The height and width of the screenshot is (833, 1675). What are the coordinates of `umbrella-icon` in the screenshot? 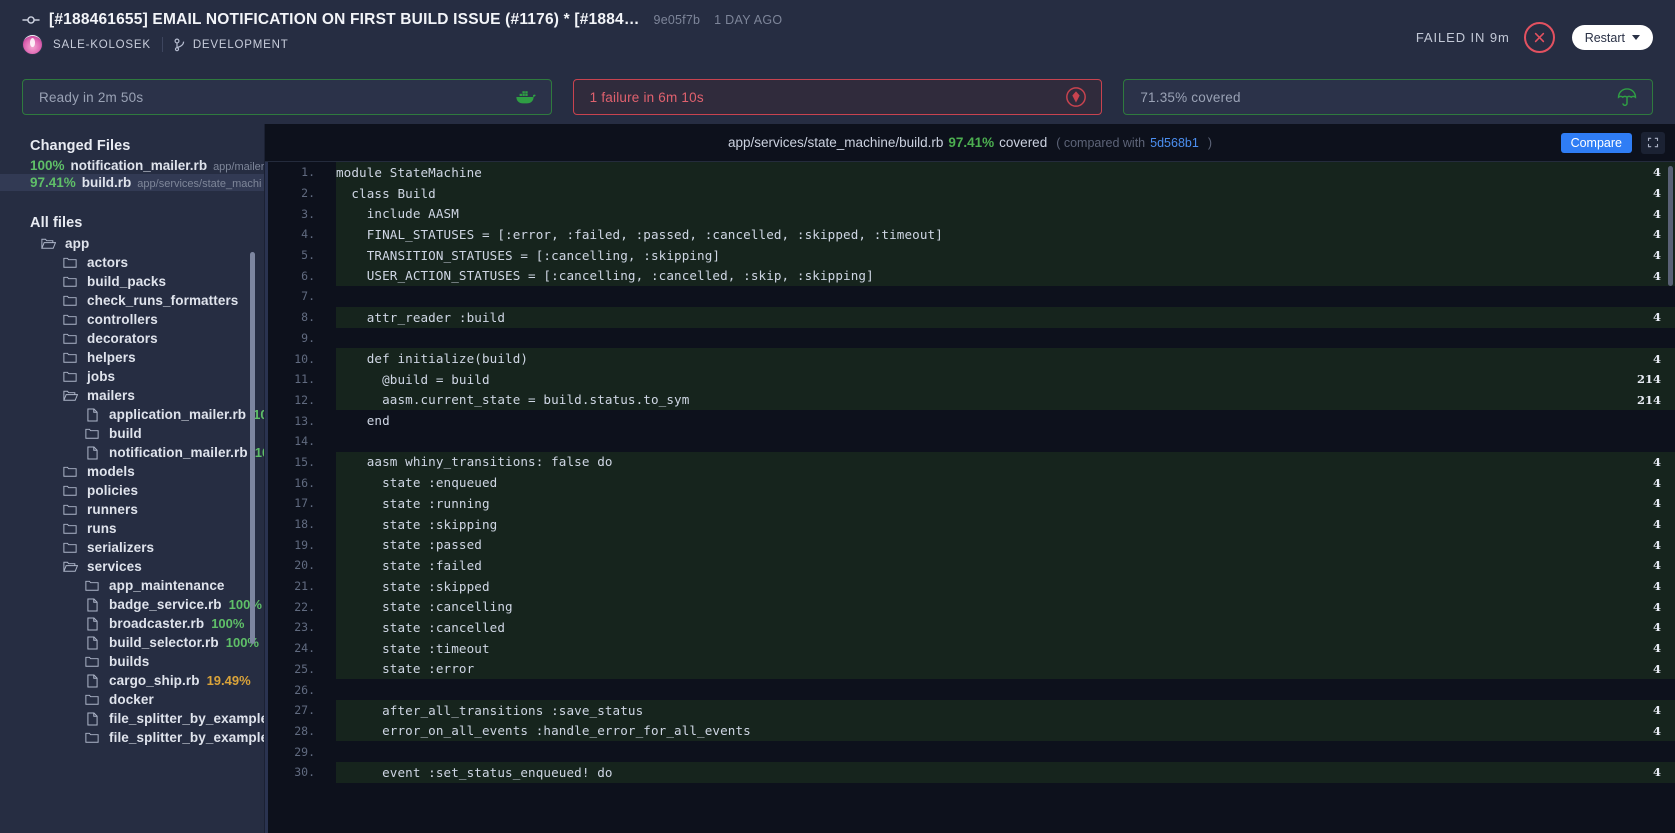 It's located at (1627, 97).